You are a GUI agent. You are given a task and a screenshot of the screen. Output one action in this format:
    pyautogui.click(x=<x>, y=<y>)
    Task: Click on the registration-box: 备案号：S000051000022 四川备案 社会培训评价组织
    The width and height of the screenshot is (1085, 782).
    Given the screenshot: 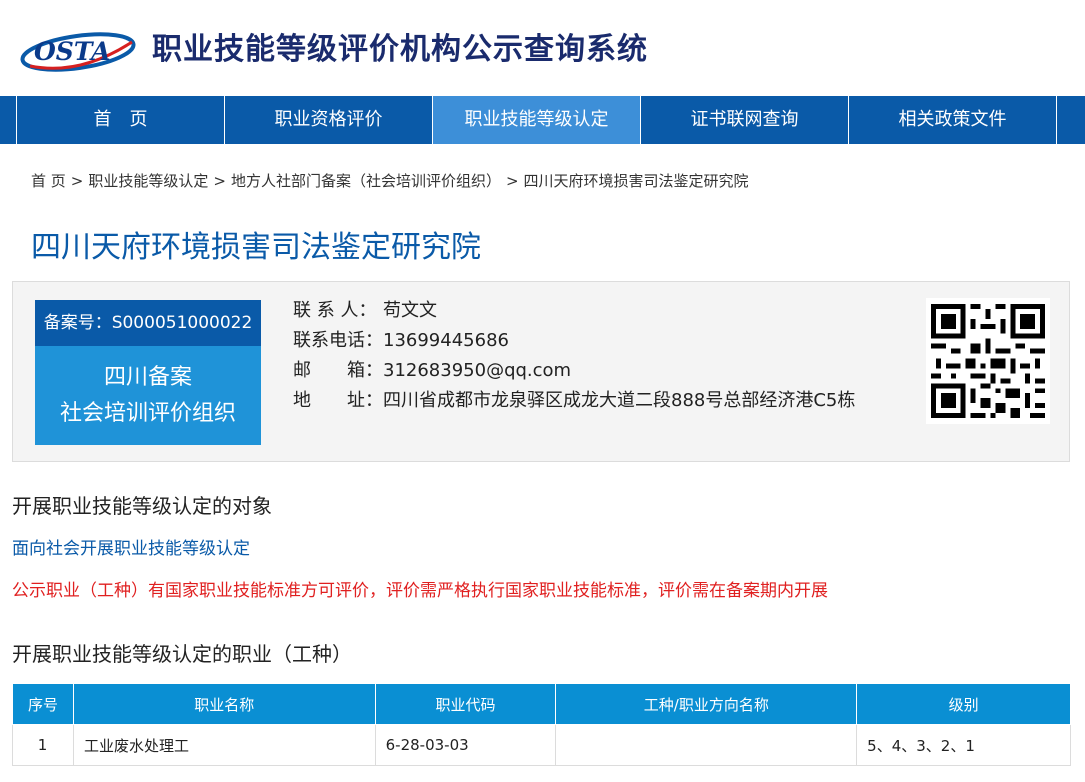 What is the action you would take?
    pyautogui.click(x=148, y=372)
    